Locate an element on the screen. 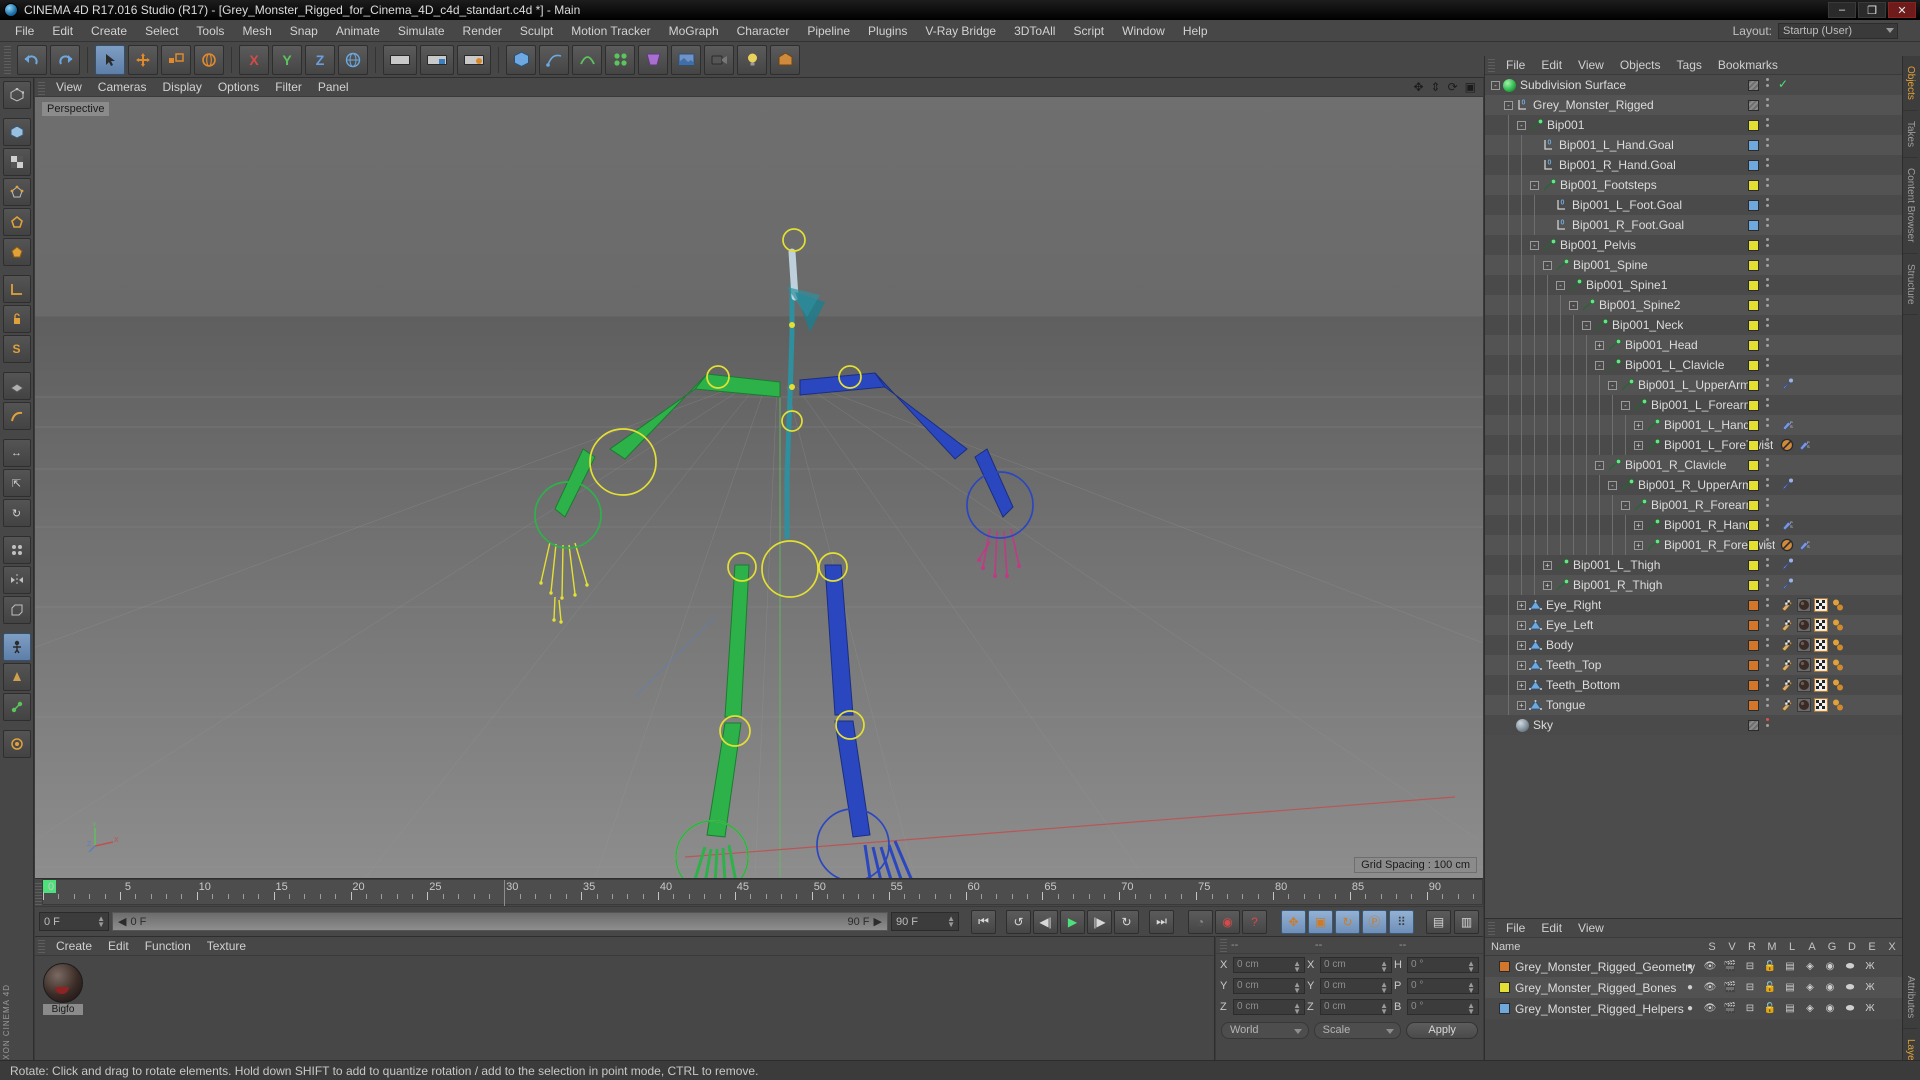  layer-toggle-v-icon: 👁 is located at coordinates (1710, 966).